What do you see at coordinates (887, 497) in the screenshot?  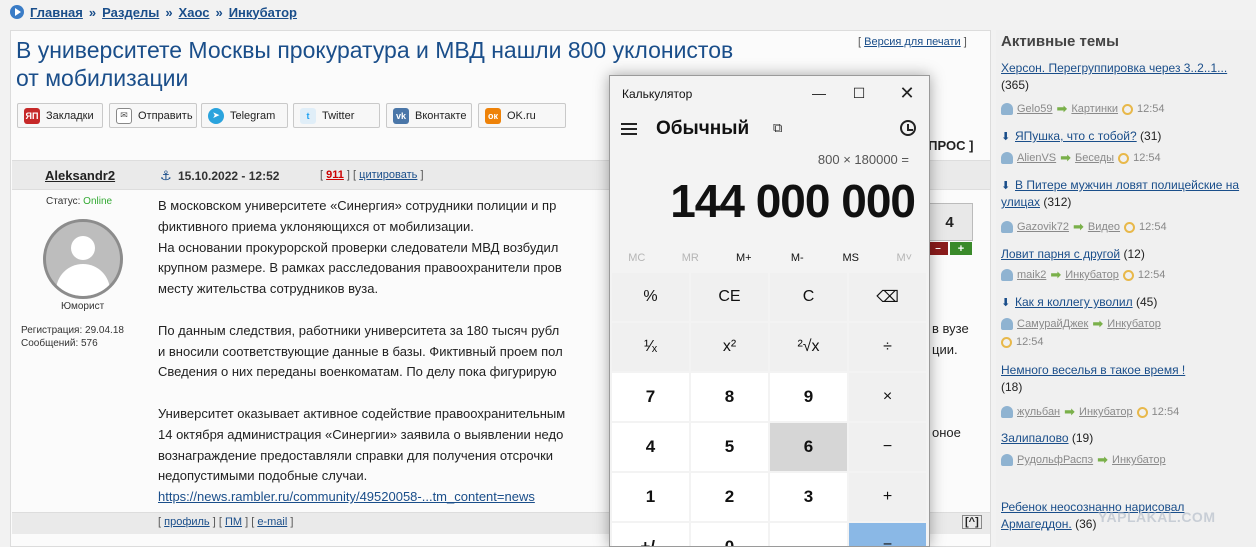 I see `add-button: +` at bounding box center [887, 497].